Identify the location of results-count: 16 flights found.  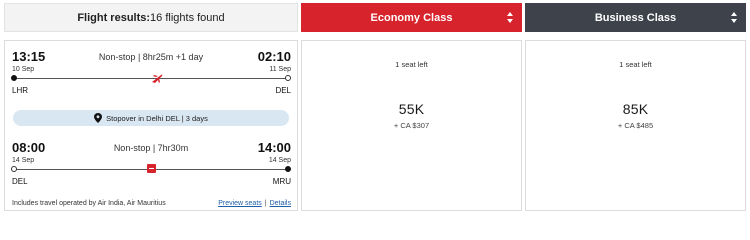
(187, 17).